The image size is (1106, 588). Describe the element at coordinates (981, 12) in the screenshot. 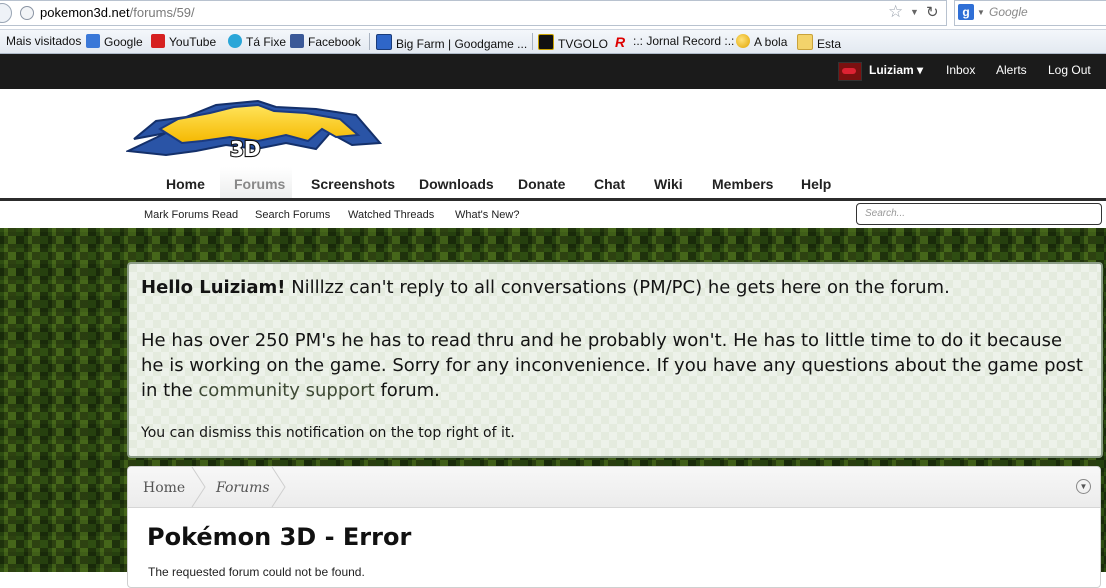

I see `search-engine-dropdown-icon: ▼` at that location.